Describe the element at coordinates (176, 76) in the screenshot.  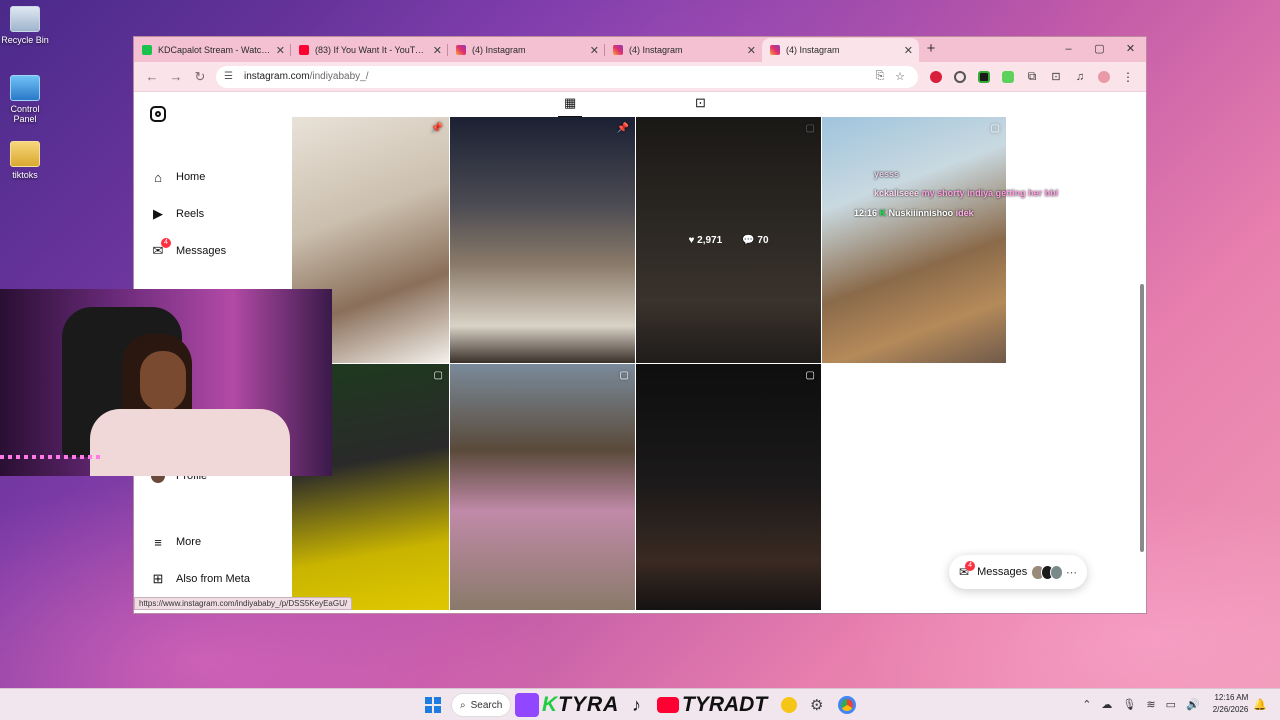
I see `forward-button: →` at that location.